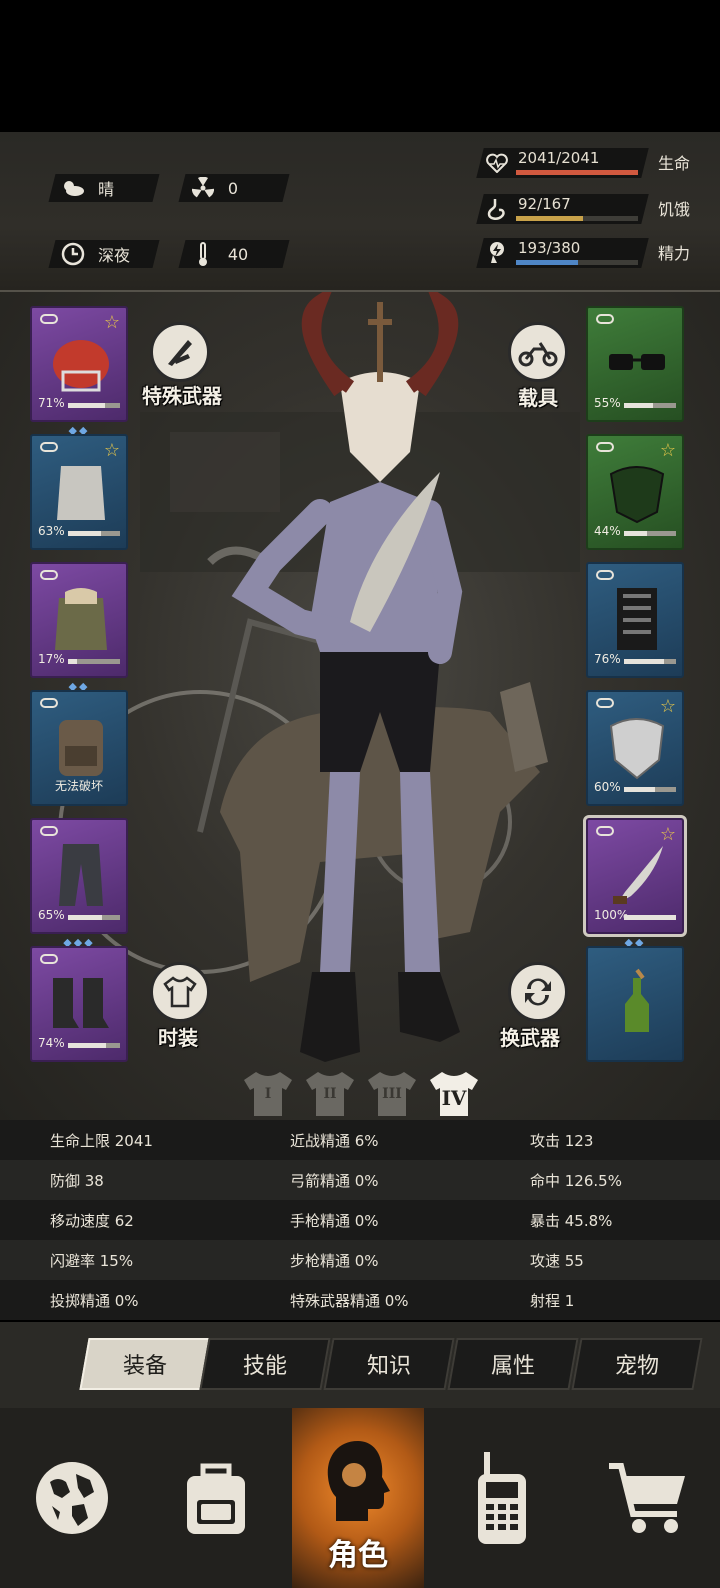 This screenshot has height=1588, width=720. Describe the element at coordinates (72, 1498) in the screenshot. I see `nav-world-map` at that location.